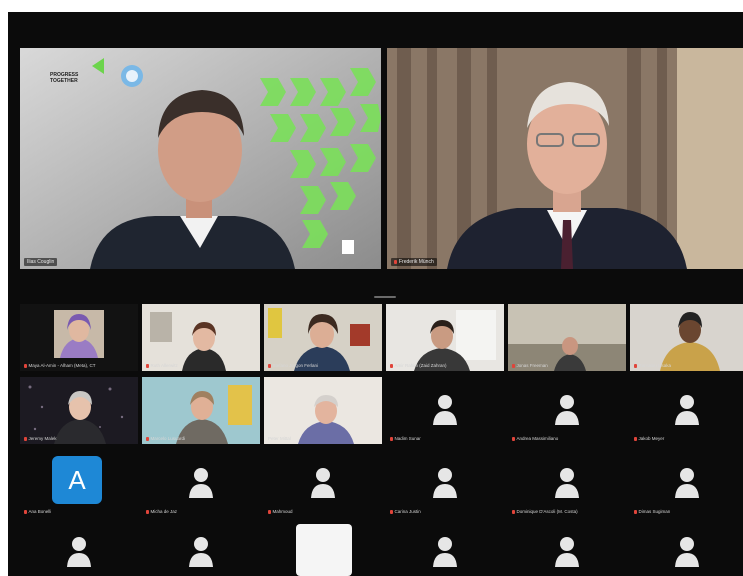  Describe the element at coordinates (414, 262) in the screenshot. I see `speaker-2-name-label: Frederik Münch` at that location.